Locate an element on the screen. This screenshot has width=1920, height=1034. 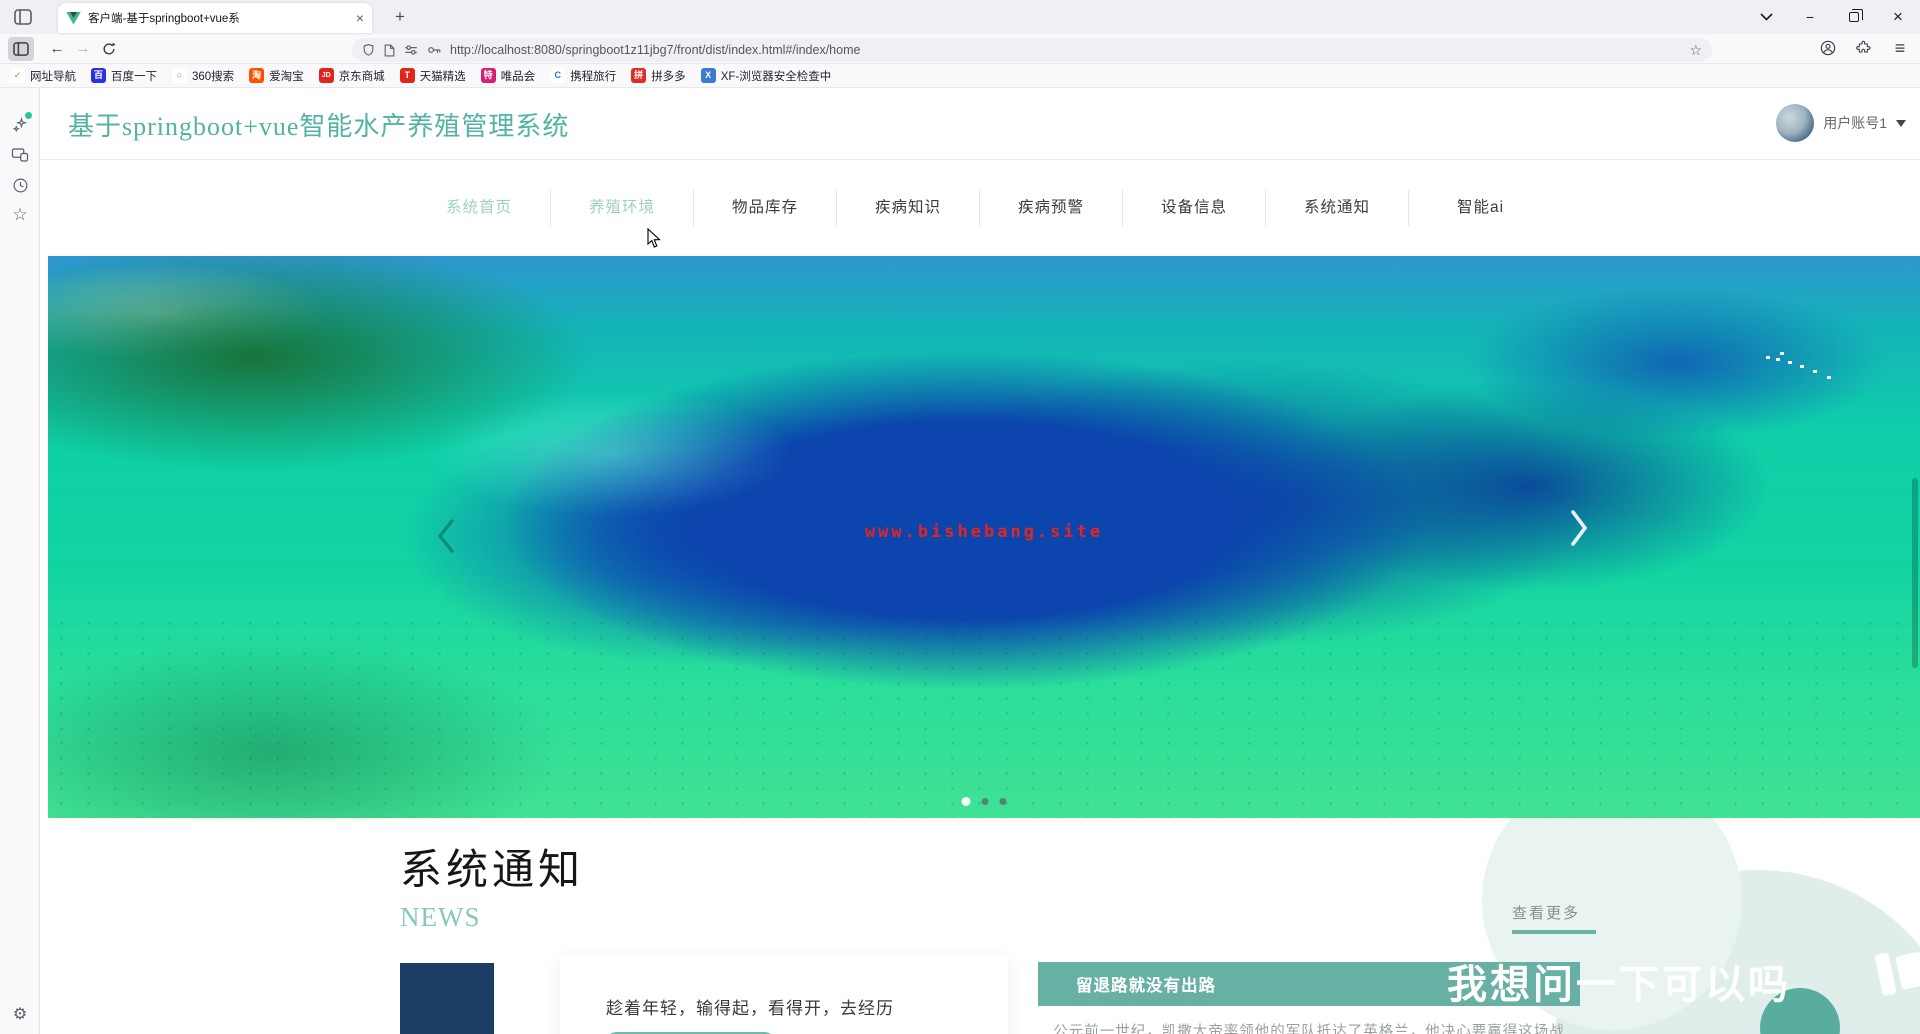
news-item-card: 趁着年轻，输得起，看得开，去经历 2025-04-27 09:15:01 is located at coordinates (784, 995).